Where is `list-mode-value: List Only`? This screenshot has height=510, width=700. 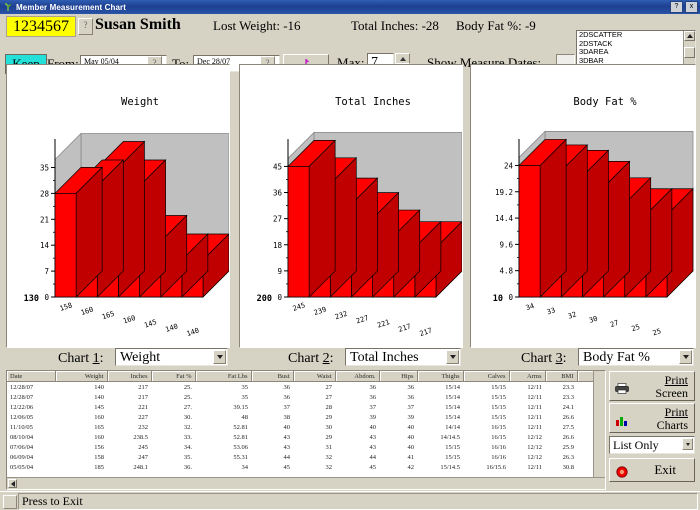 list-mode-value: List Only is located at coordinates (636, 445).